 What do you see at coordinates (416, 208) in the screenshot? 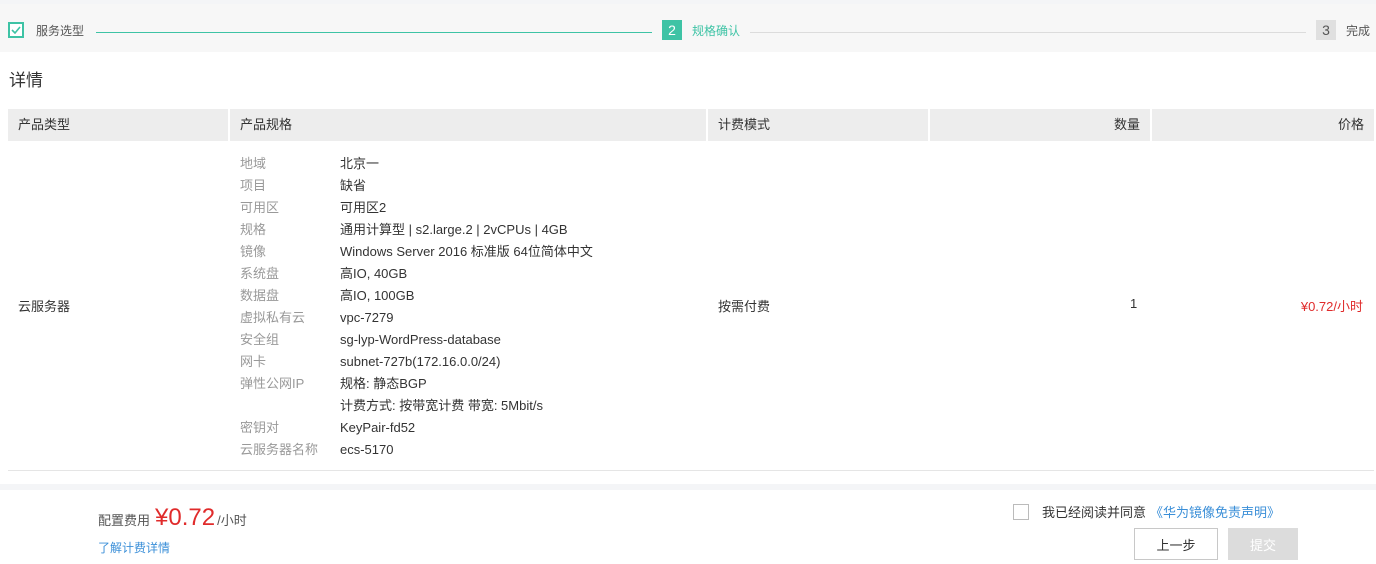
I see `spec-row: 可用区 可用区2` at bounding box center [416, 208].